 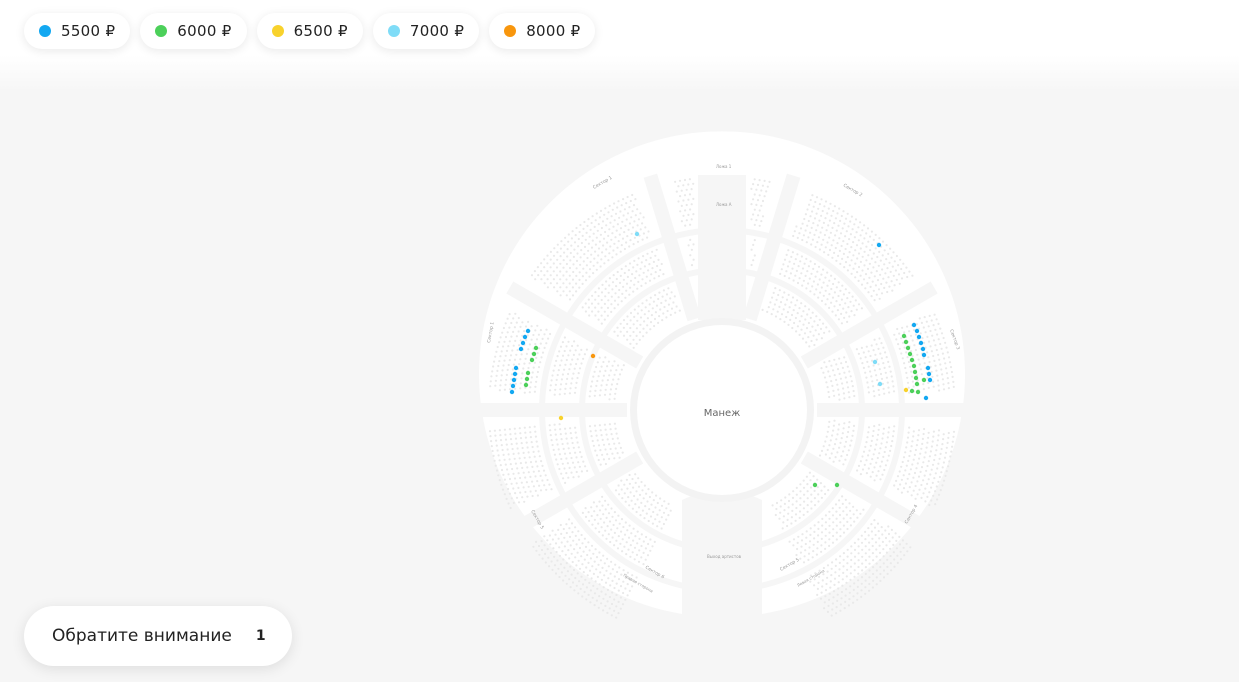 I want to click on section-label: Ложа 1, so click(x=724, y=166).